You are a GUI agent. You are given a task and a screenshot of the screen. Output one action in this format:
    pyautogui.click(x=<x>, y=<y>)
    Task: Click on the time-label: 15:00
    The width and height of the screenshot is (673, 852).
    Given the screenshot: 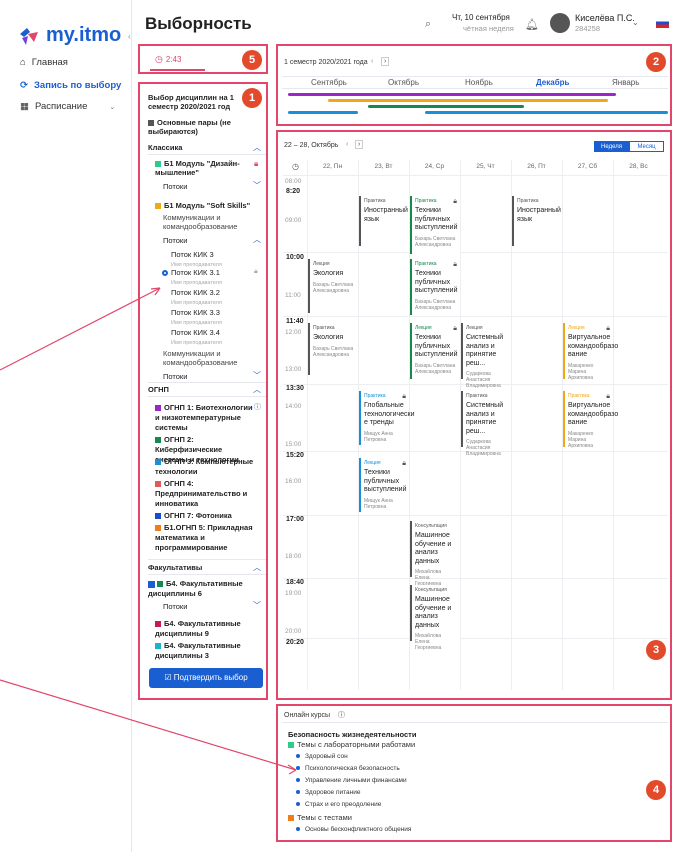 What is the action you would take?
    pyautogui.click(x=293, y=444)
    